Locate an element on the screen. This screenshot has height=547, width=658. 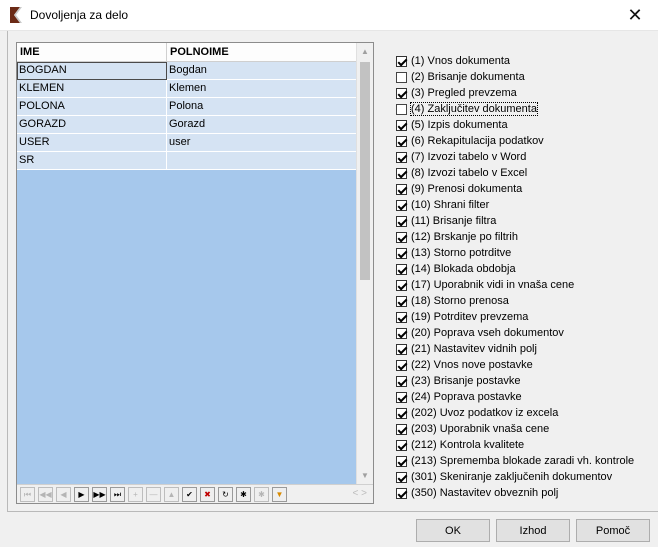
permission-item: (8) Izvozi tabelo v Excel is located at coordinates (523, 173).